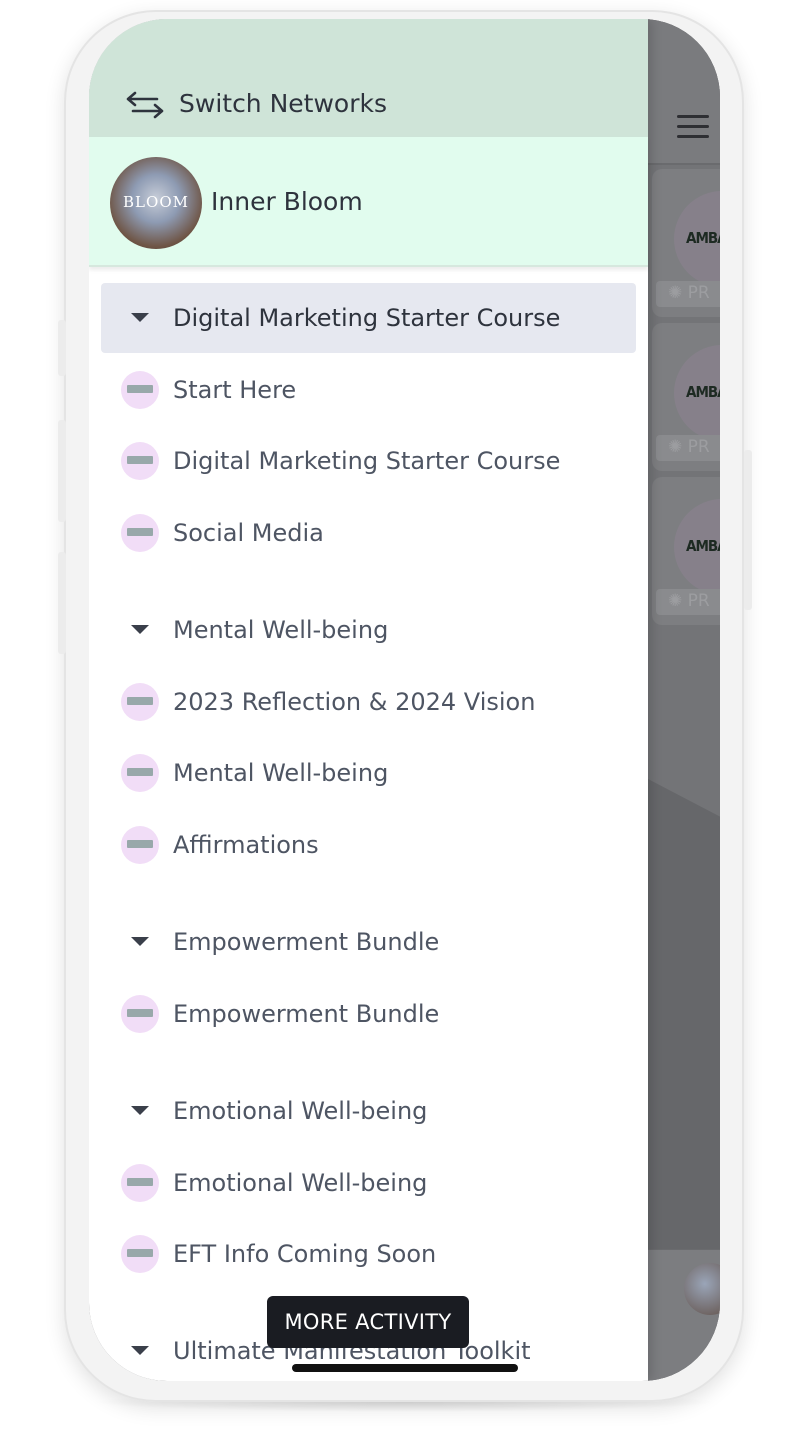  What do you see at coordinates (300, 1183) in the screenshot?
I see `menu-item-label: Emotional Well-being` at bounding box center [300, 1183].